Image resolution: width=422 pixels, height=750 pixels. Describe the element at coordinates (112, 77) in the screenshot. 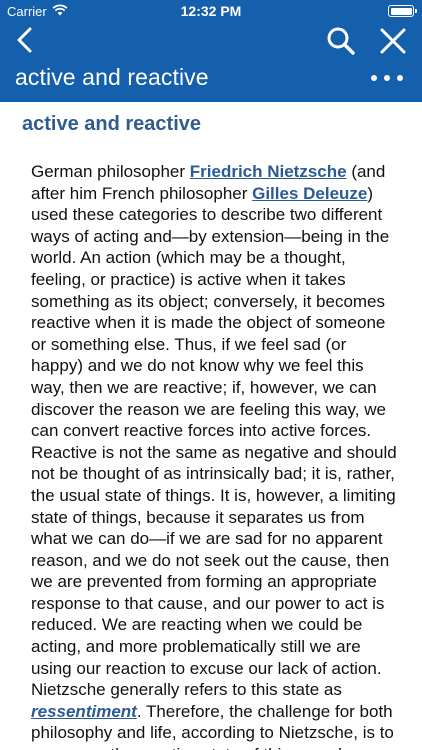

I see `header-title: active and reactive` at that location.